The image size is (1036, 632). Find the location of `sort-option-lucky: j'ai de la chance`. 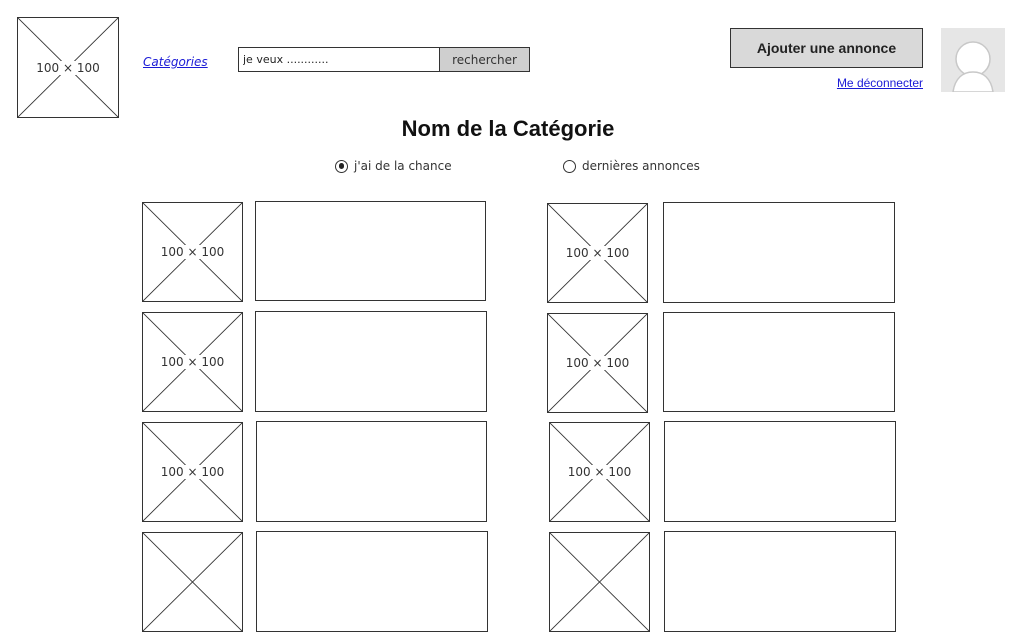

sort-option-lucky: j'ai de la chance is located at coordinates (393, 166).